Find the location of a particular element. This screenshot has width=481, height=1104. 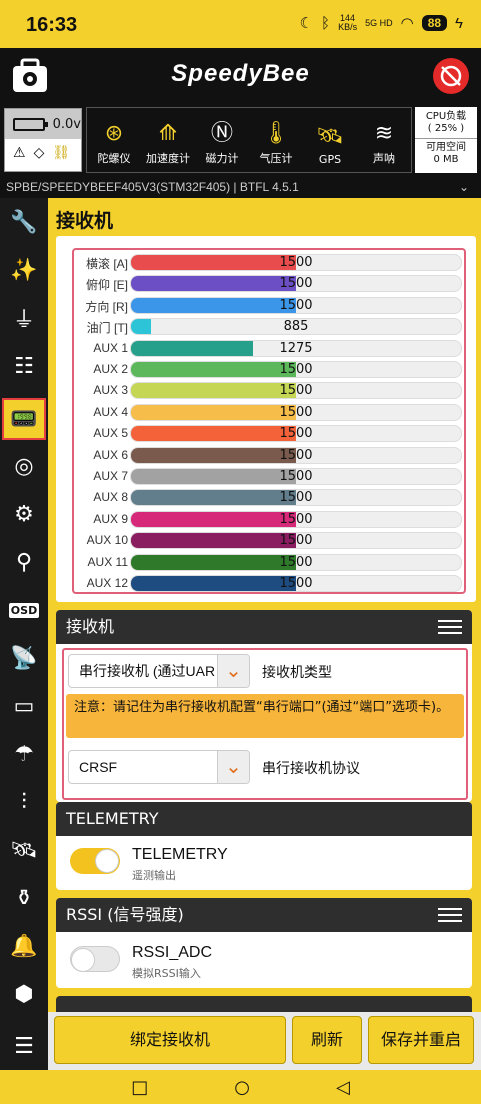

channel-label: 横滚 [A] is located at coordinates (106, 264).